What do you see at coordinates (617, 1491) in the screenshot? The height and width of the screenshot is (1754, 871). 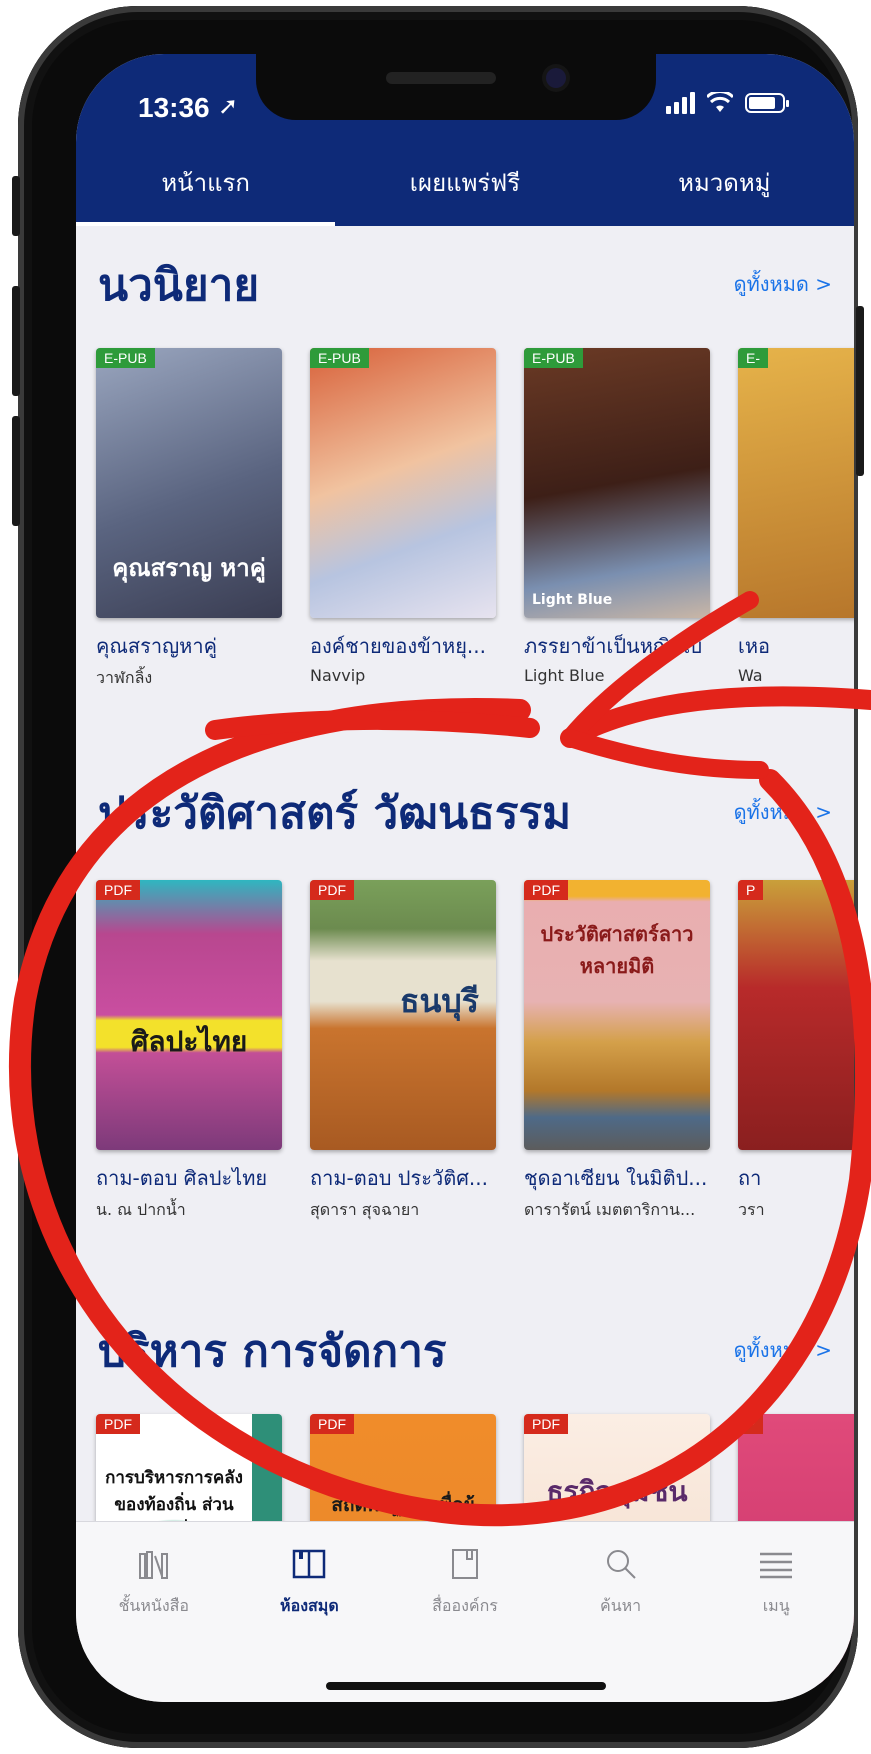 I see `cover-title: ธุรกิจชุมชน` at bounding box center [617, 1491].